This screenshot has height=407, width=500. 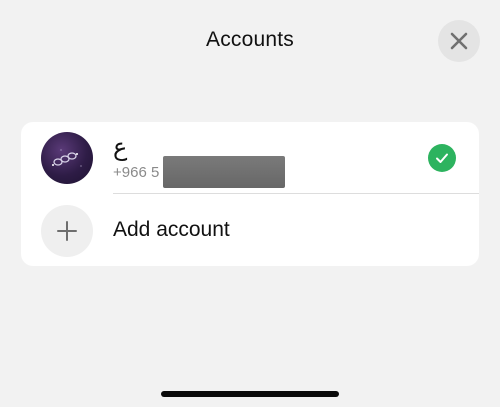 What do you see at coordinates (136, 172) in the screenshot?
I see `account-phone: +966 5` at bounding box center [136, 172].